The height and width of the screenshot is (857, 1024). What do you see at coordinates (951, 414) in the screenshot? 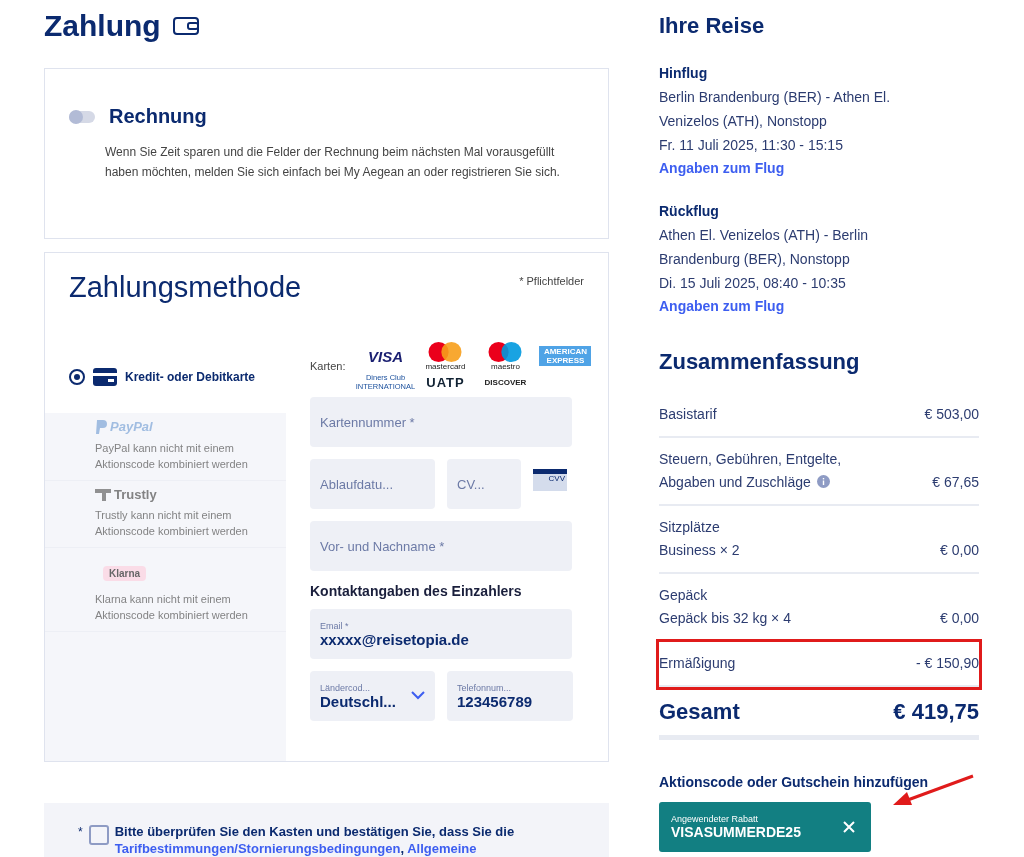
I see `summary-amount: € 503,00` at bounding box center [951, 414].